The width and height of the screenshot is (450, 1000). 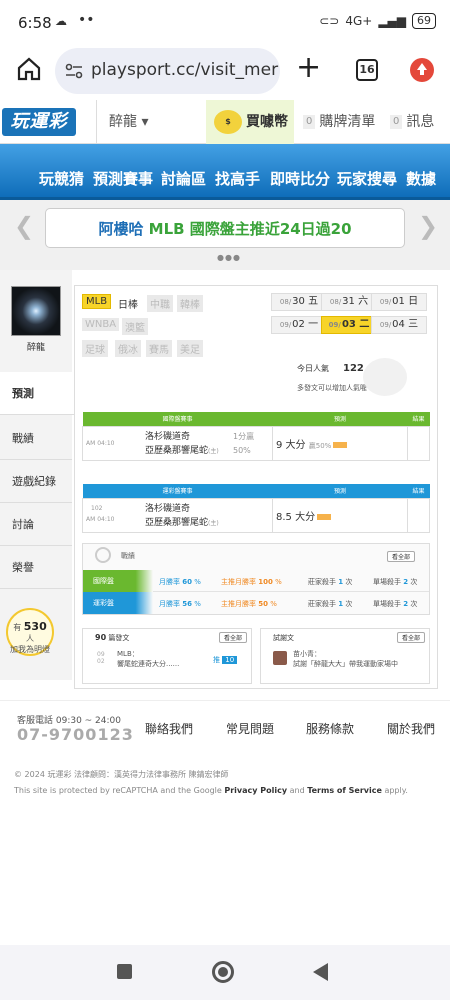 I want to click on date-day: 03 二, so click(x=355, y=324).